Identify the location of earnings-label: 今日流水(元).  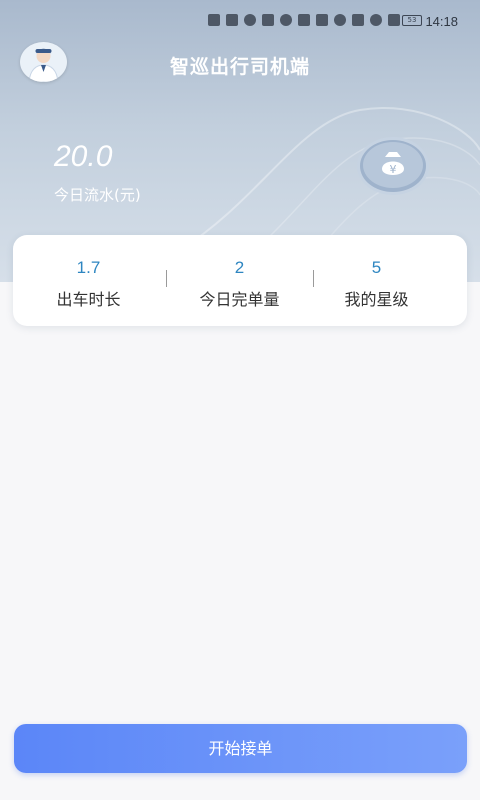
(97, 195).